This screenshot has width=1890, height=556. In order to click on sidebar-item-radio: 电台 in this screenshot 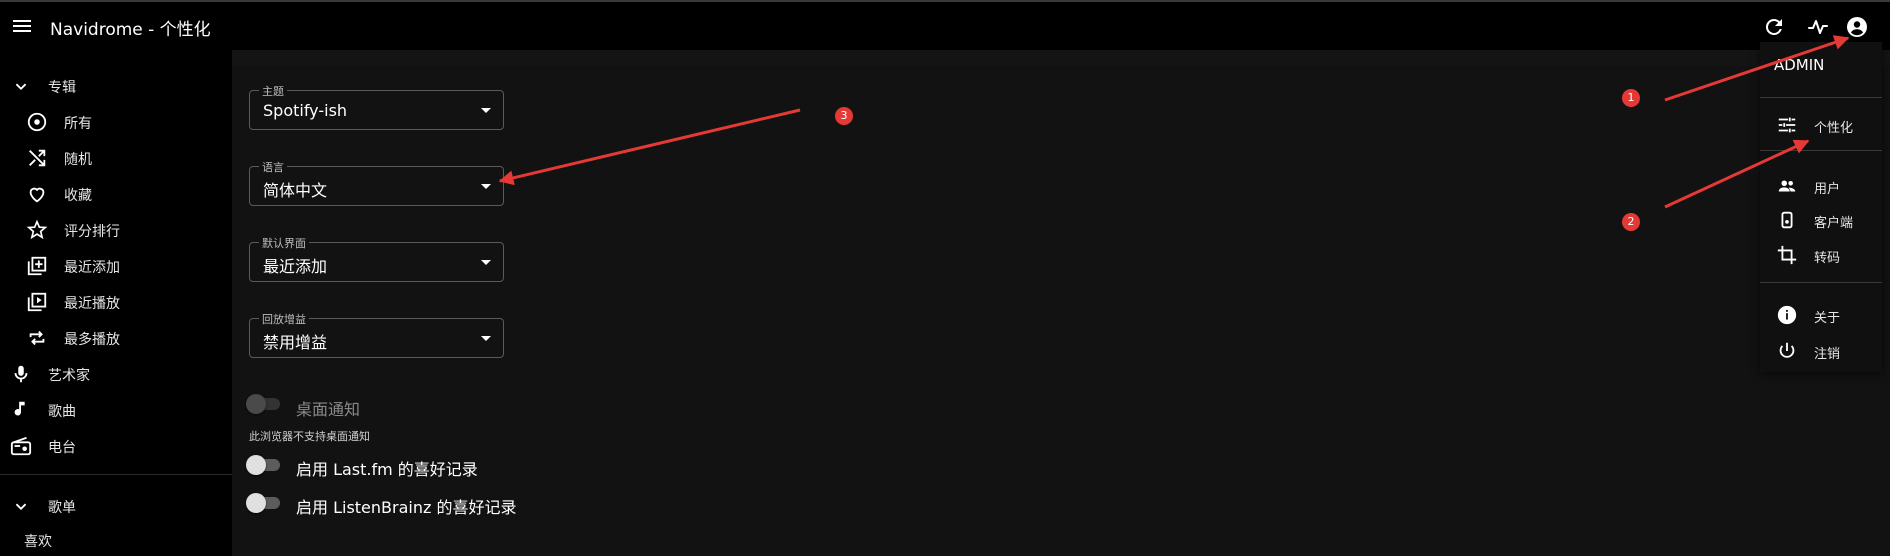, I will do `click(116, 446)`.